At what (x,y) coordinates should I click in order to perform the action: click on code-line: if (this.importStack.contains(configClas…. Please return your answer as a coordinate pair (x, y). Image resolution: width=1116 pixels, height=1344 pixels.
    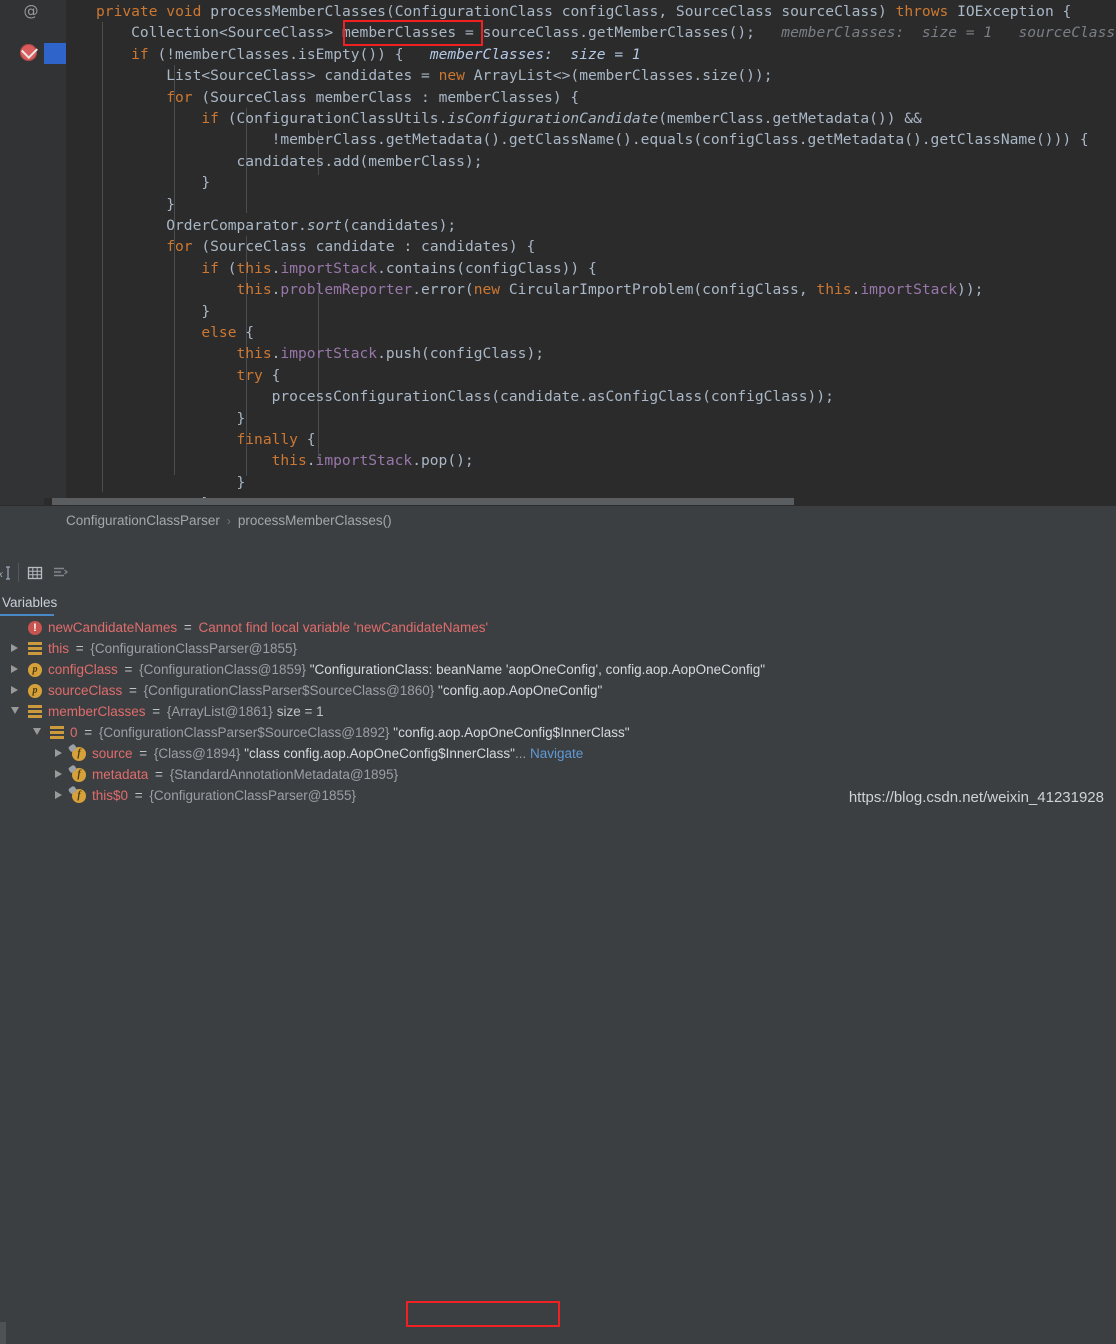
    Looking at the image, I should click on (399, 268).